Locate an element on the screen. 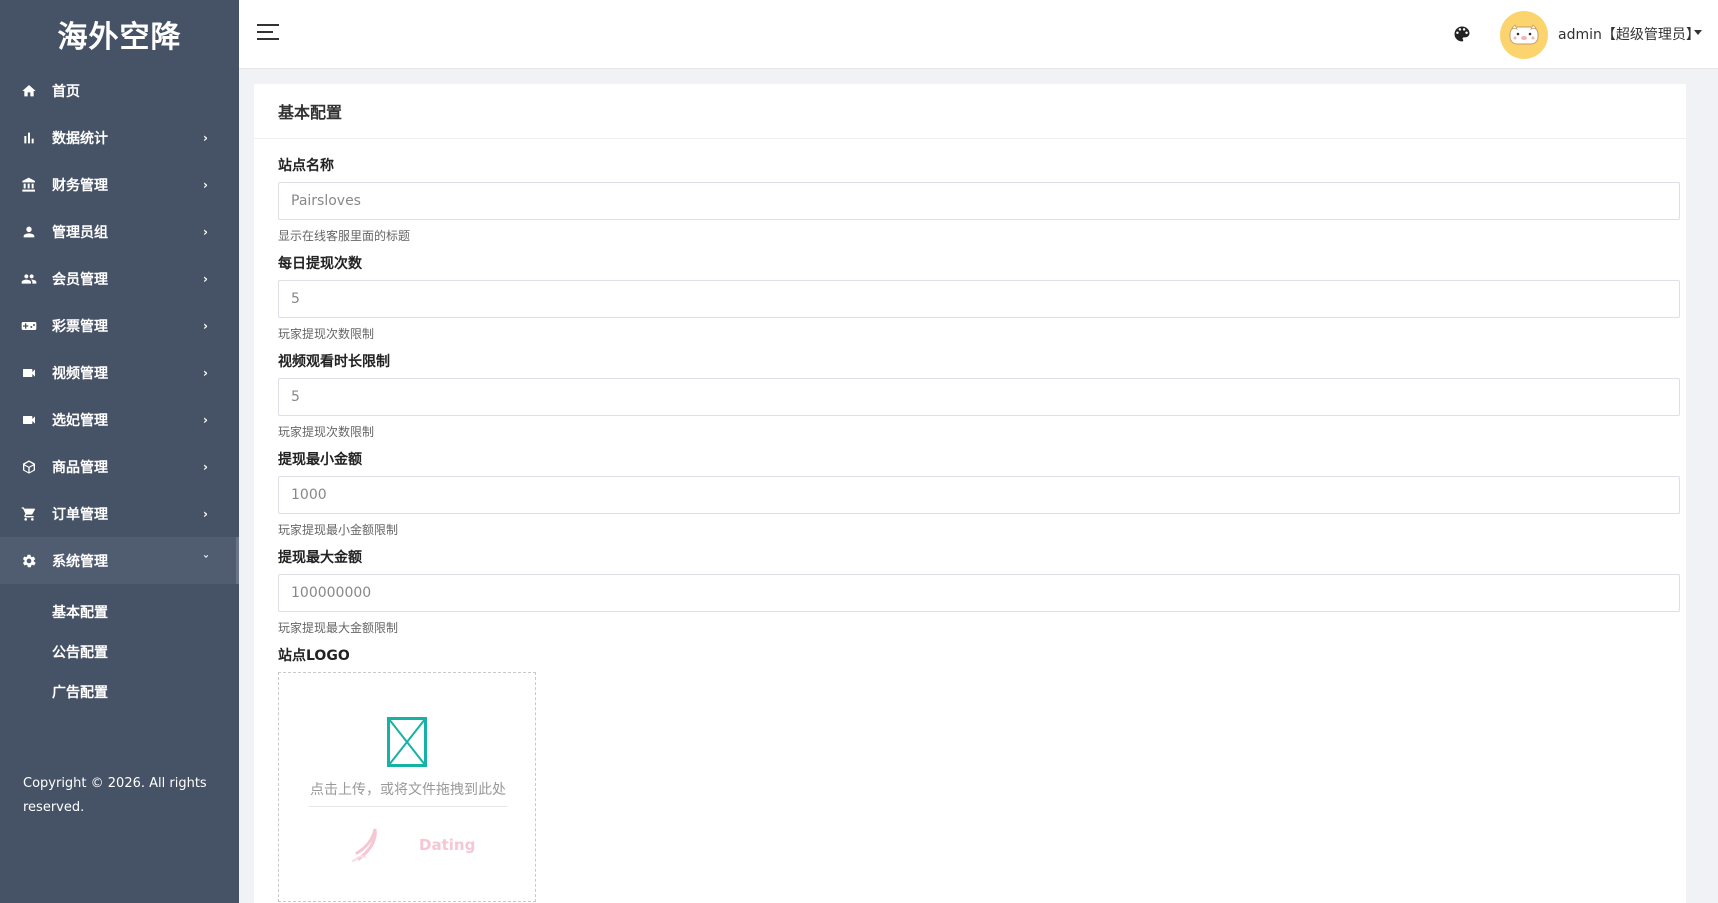  gamepad-icon is located at coordinates (29, 326).